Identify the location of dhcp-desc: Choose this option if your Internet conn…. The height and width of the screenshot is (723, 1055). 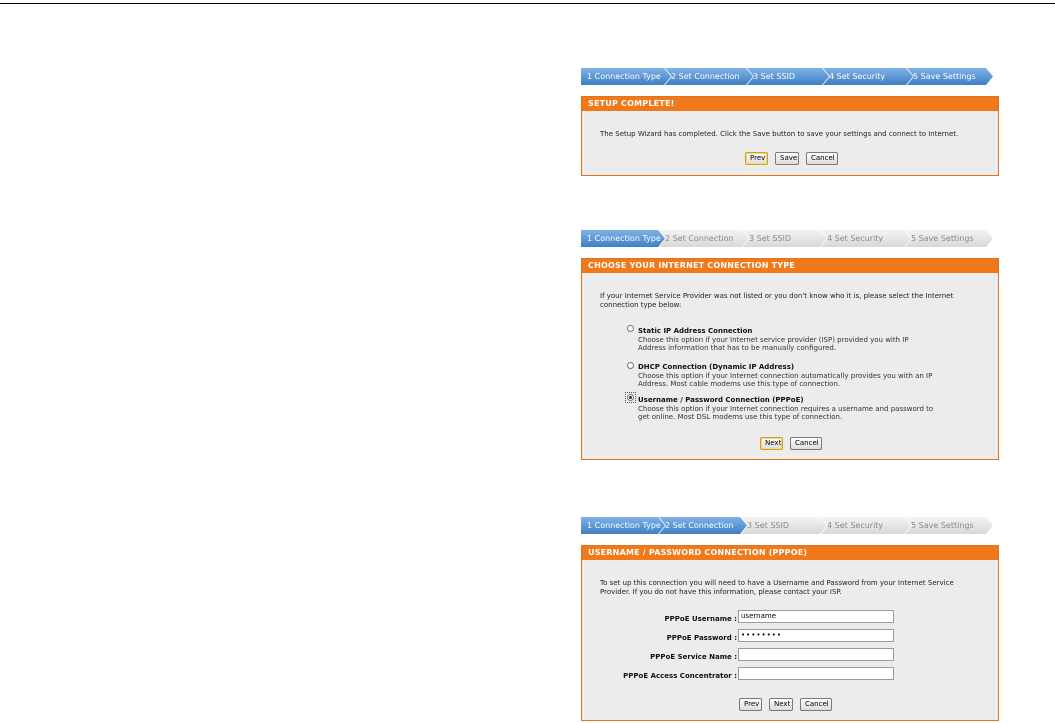
(785, 380).